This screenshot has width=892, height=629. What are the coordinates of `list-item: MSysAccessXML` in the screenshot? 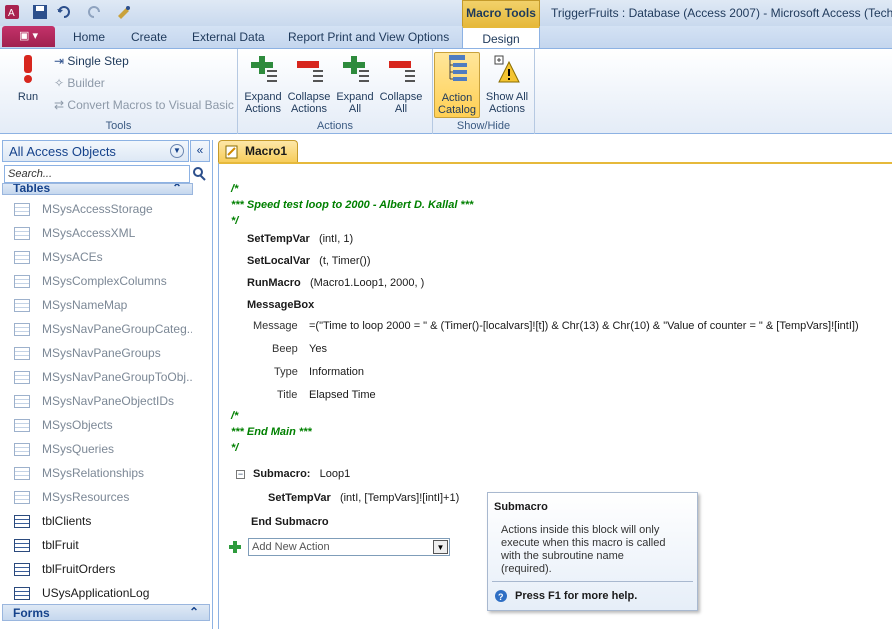 It's located at (98, 233).